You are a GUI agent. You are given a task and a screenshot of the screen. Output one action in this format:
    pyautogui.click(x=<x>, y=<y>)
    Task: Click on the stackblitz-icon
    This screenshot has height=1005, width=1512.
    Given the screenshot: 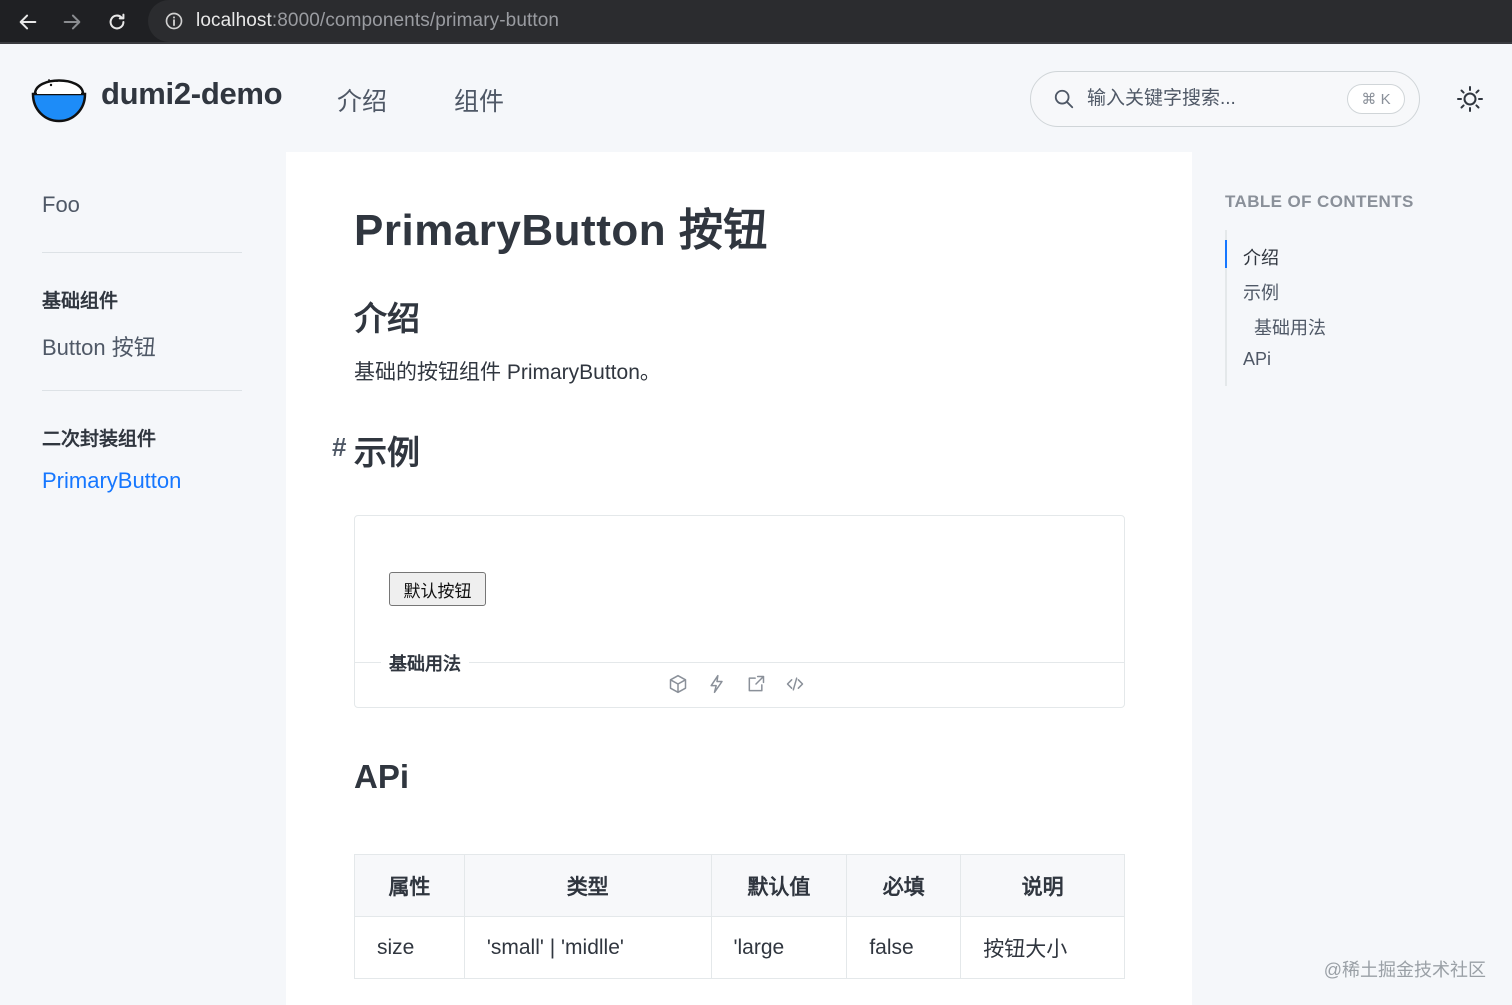 What is the action you would take?
    pyautogui.click(x=717, y=684)
    